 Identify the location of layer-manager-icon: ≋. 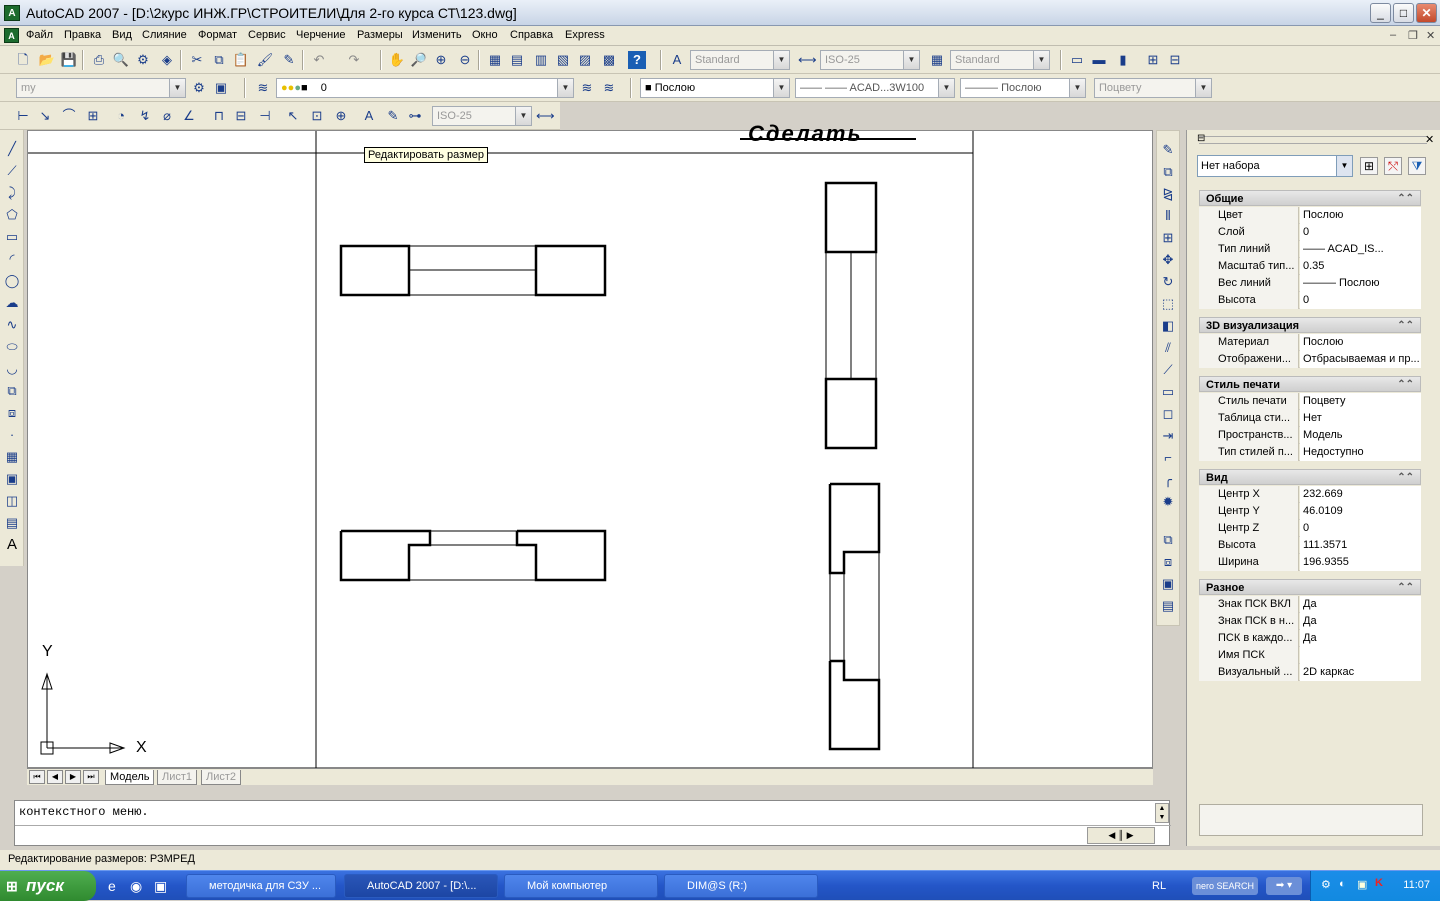
(263, 88).